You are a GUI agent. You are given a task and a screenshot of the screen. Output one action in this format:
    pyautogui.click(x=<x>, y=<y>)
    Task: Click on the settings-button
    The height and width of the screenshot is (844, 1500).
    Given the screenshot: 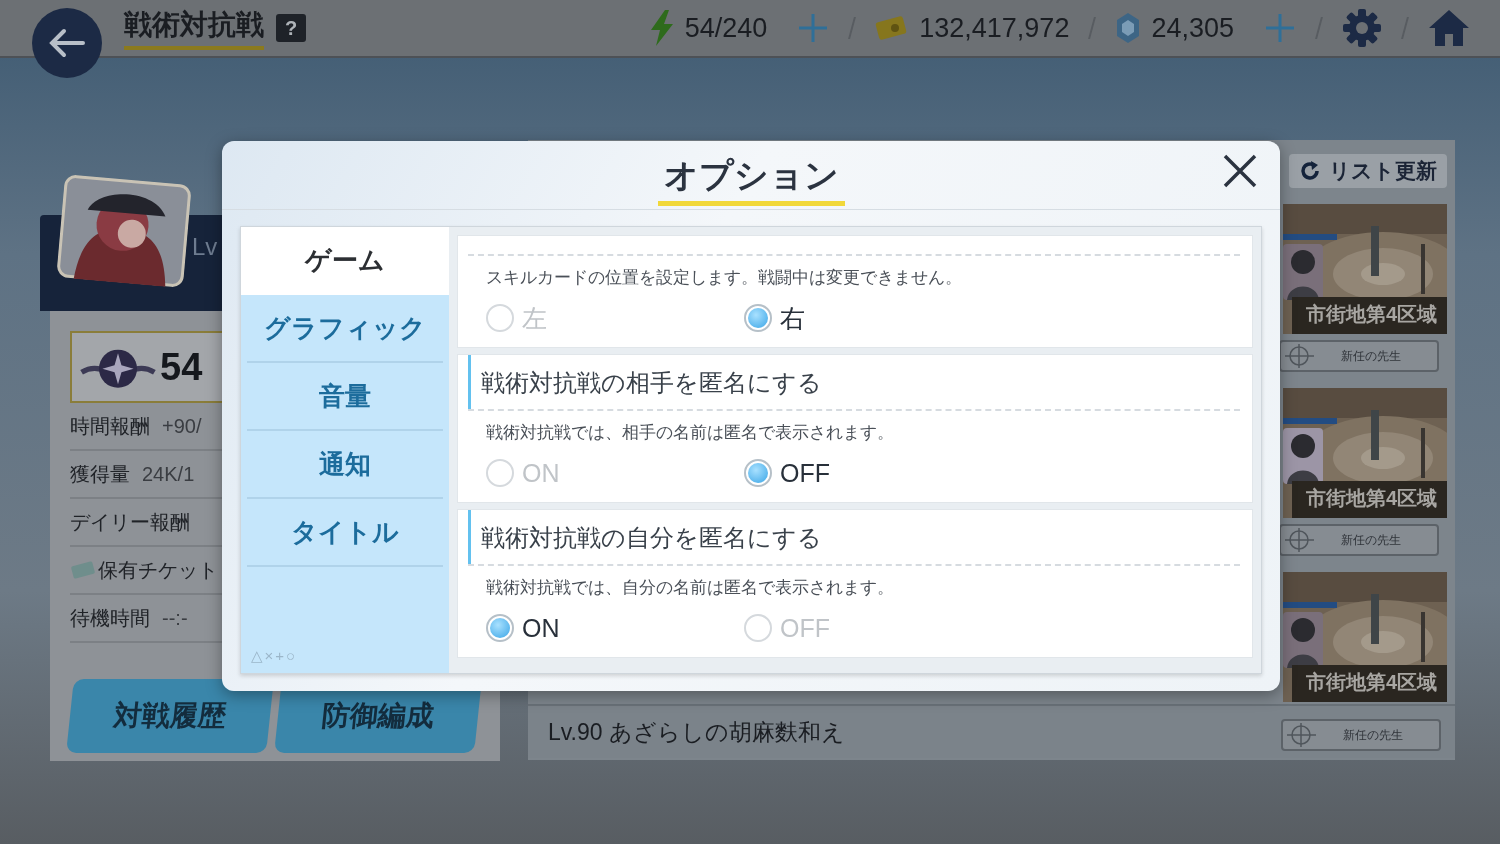 What is the action you would take?
    pyautogui.click(x=1362, y=28)
    